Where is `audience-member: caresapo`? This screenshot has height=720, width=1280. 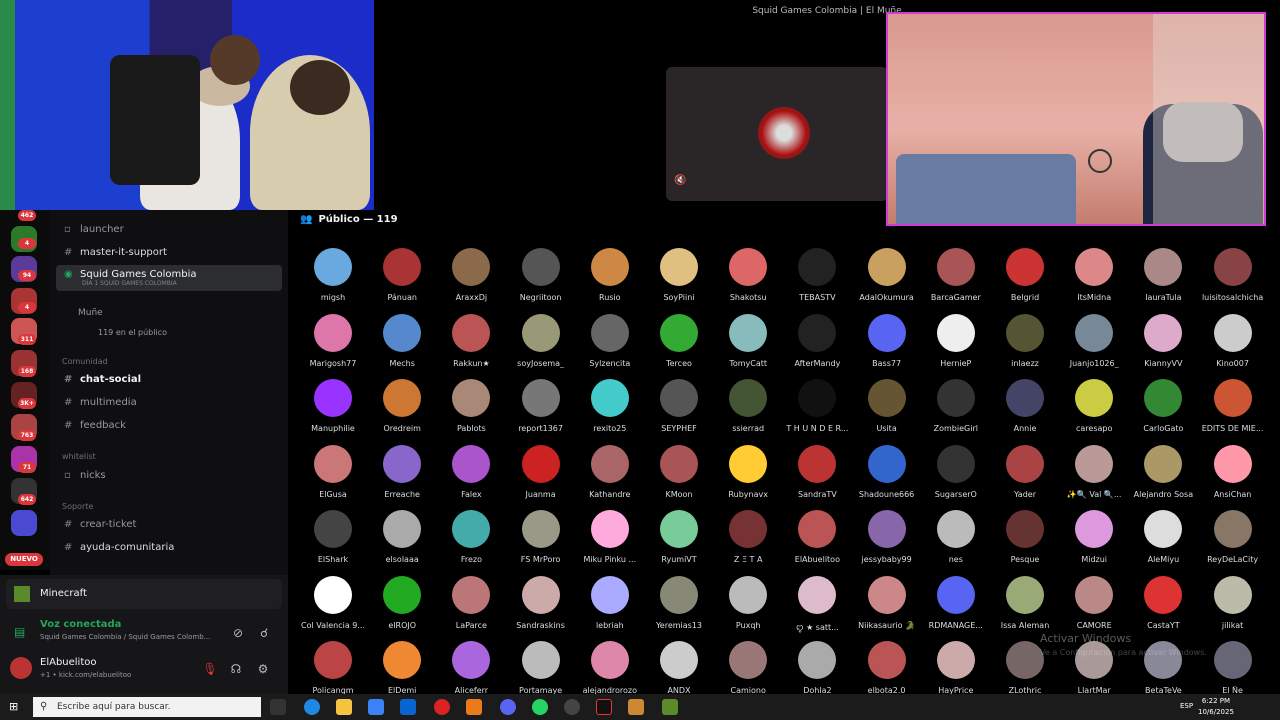
audience-member: caresapo is located at coordinates (1094, 406).